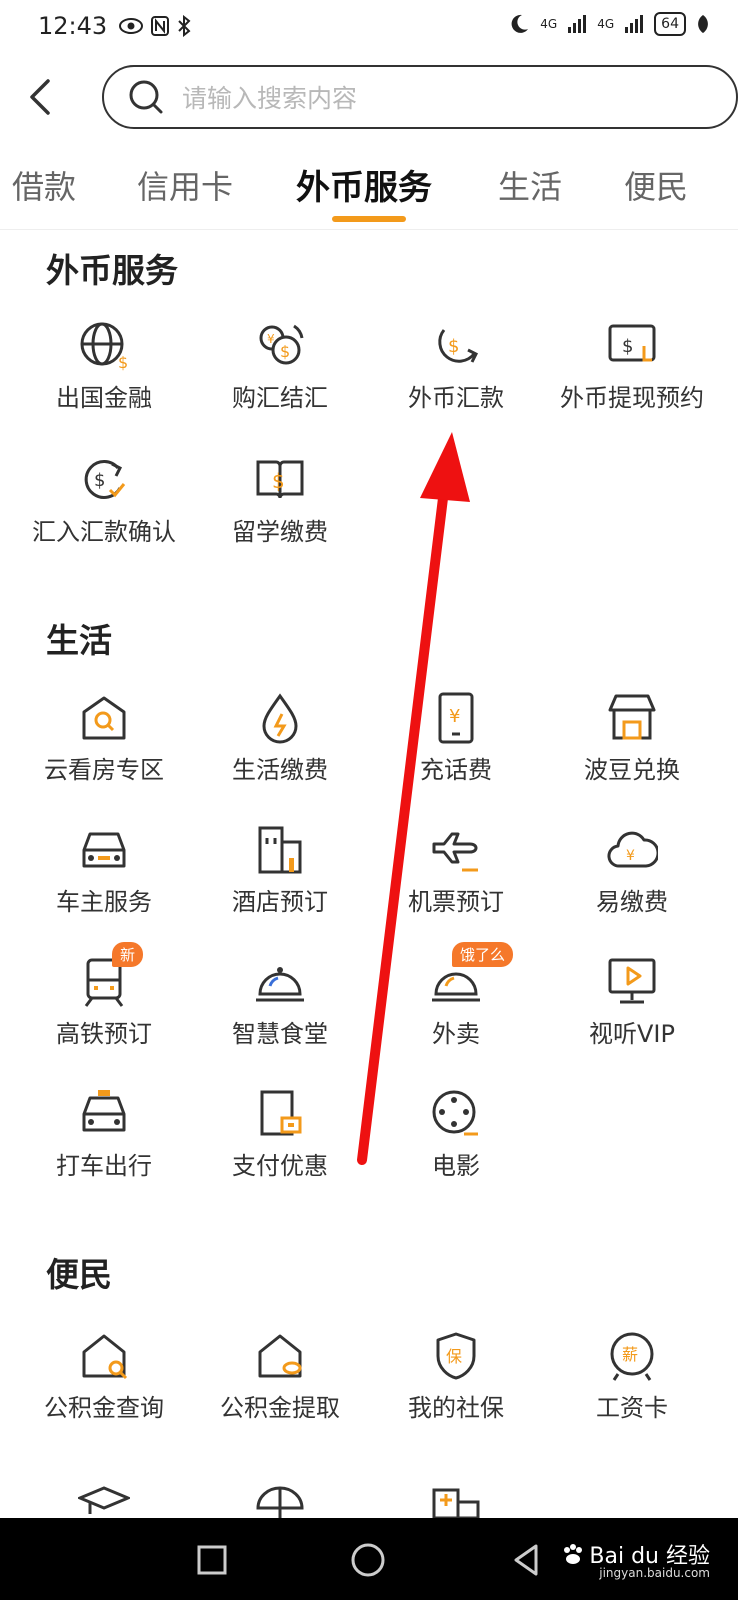 This screenshot has width=738, height=1600. Describe the element at coordinates (146, 97) in the screenshot. I see `search-icon` at that location.